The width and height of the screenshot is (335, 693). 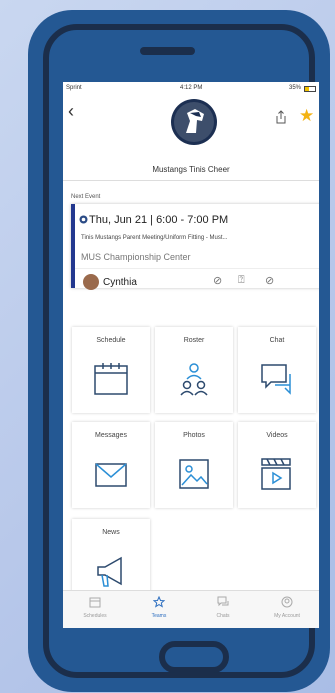 I want to click on tile-roster: Roster, so click(x=194, y=370).